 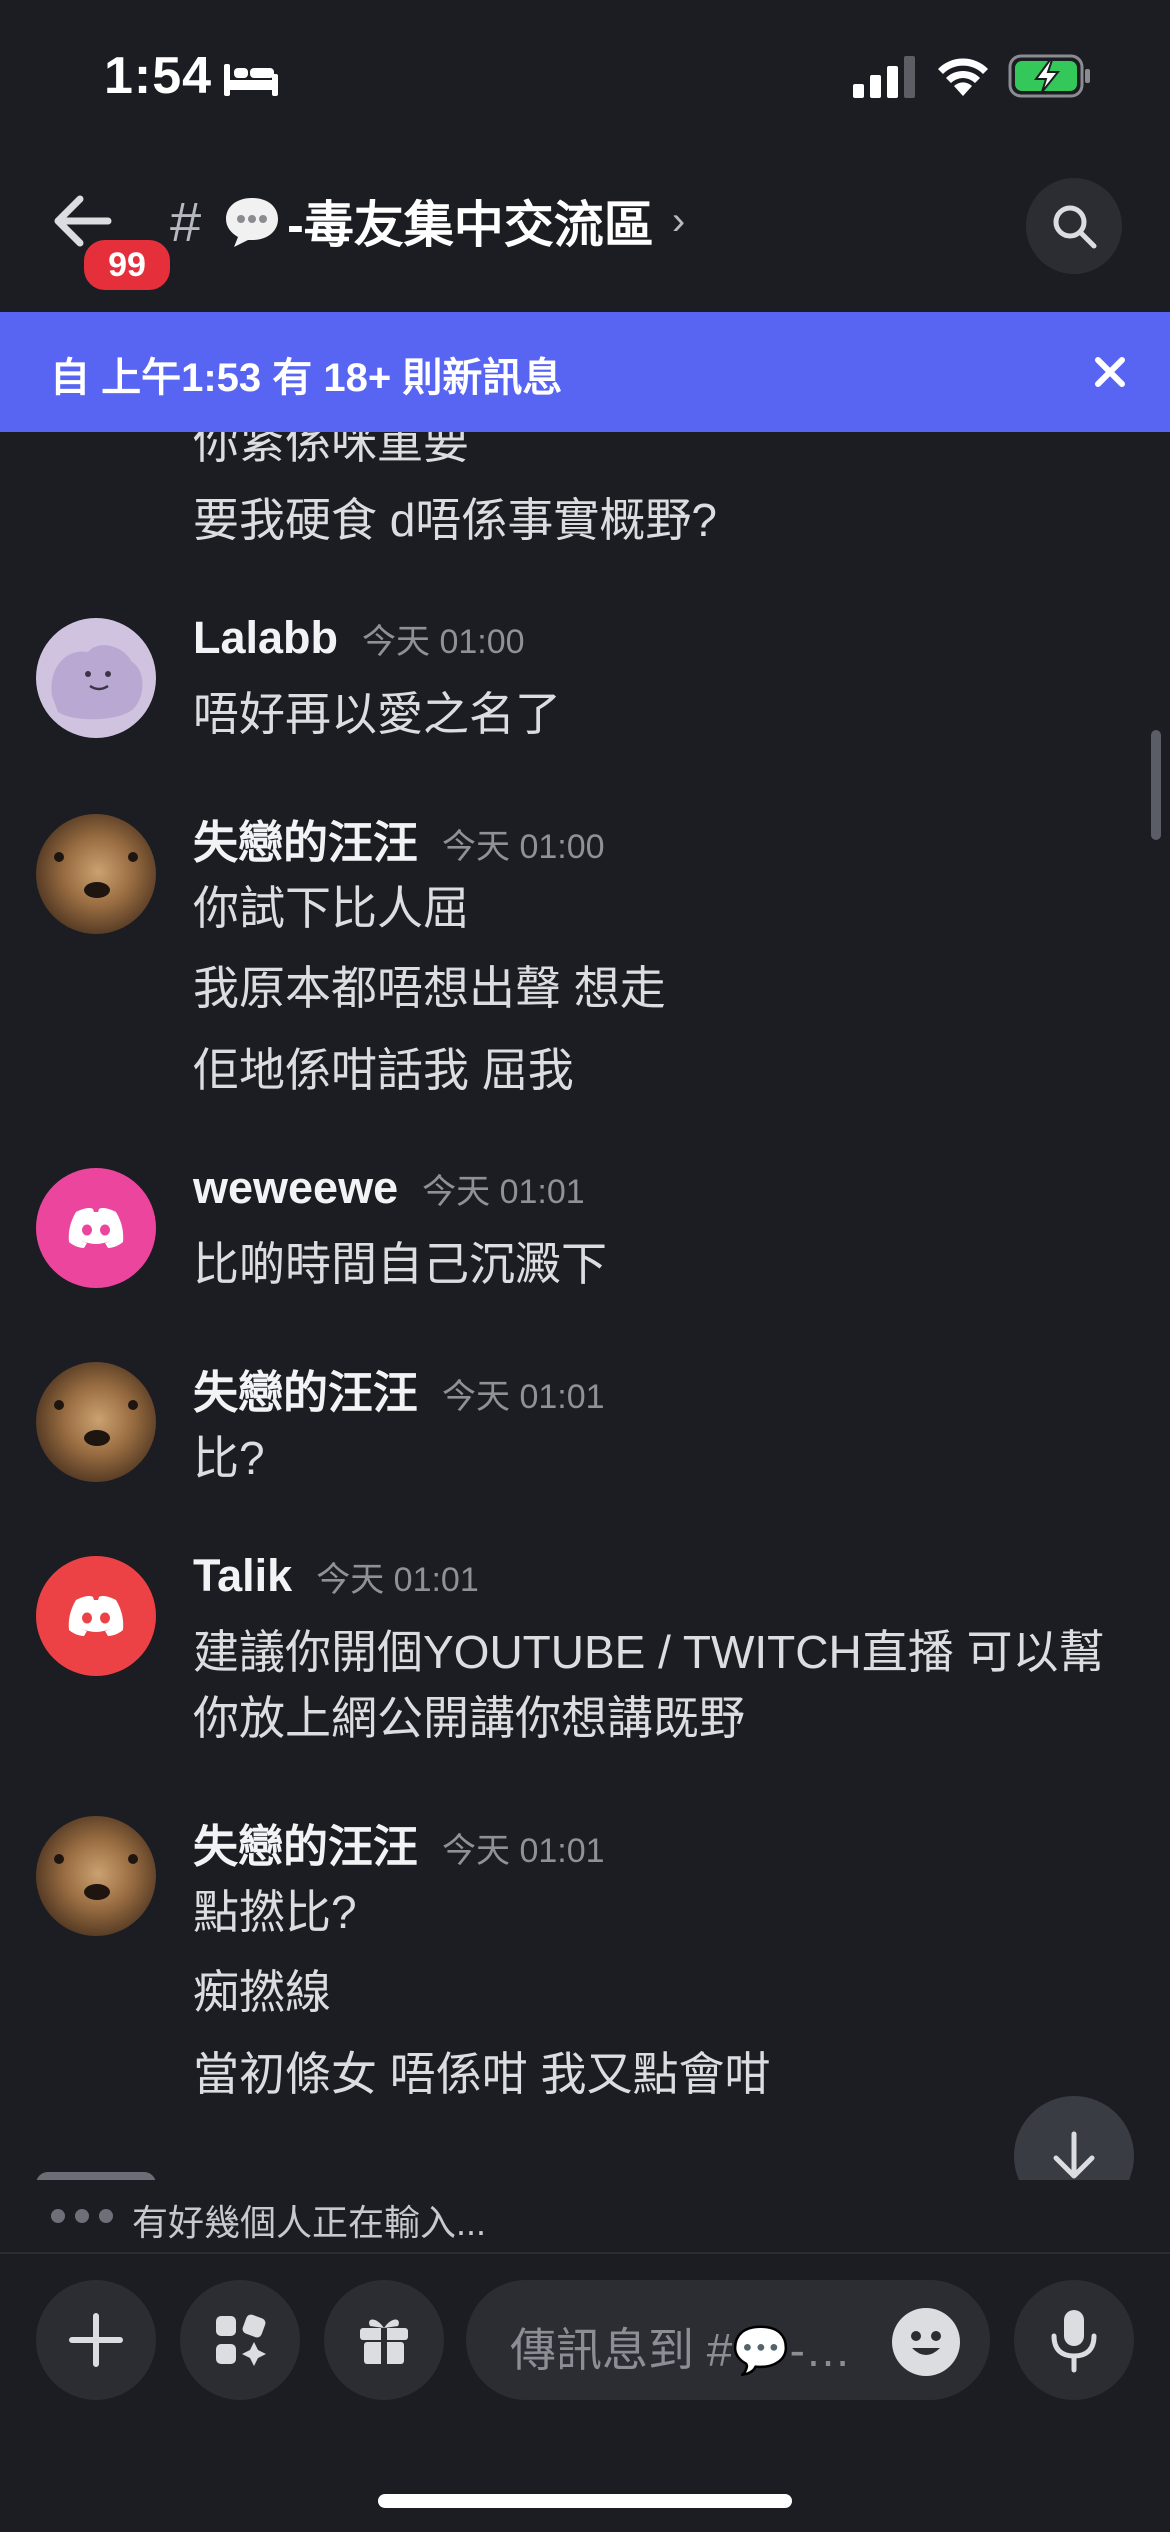 I want to click on unread-badge: 99, so click(x=127, y=265).